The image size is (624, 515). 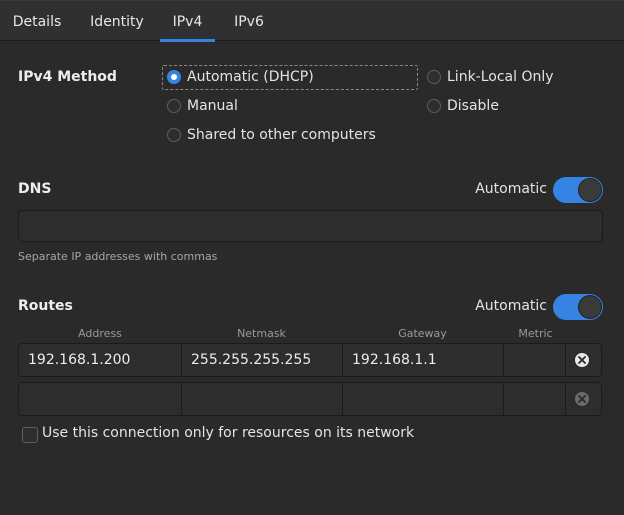 I want to click on radio-label: Manual, so click(x=212, y=106).